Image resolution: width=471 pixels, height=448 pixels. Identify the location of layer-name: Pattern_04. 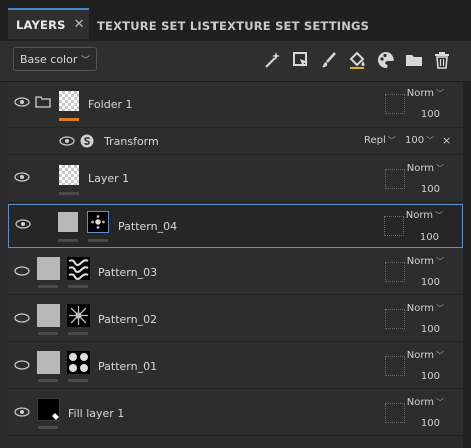
(148, 226).